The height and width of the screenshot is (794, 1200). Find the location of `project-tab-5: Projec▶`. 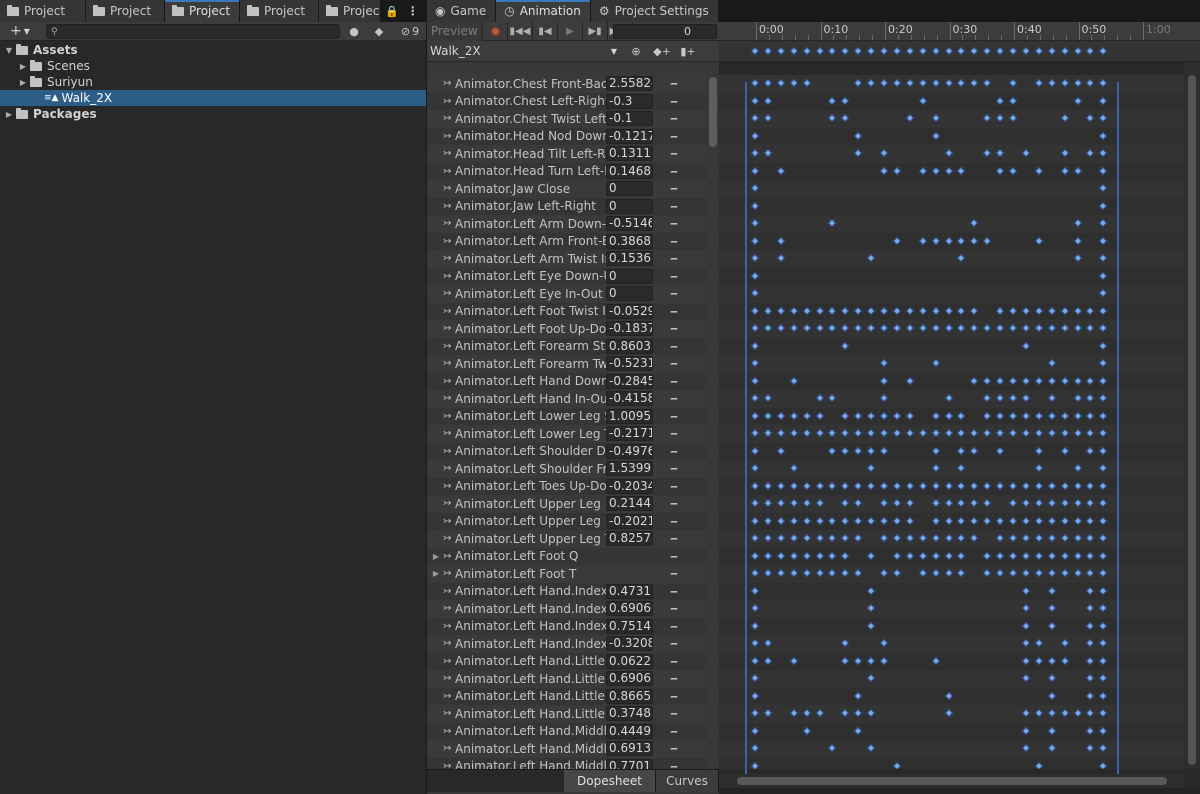

project-tab-5: Projec▶ is located at coordinates (350, 11).